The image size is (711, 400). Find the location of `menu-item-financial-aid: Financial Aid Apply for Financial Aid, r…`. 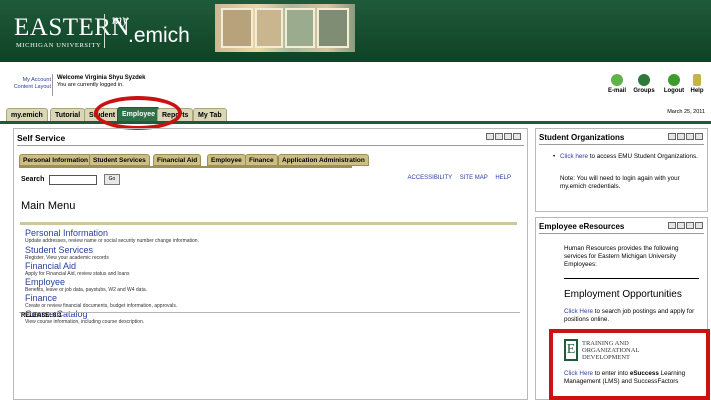

menu-item-financial-aid: Financial Aid Apply for Financial Aid, r… is located at coordinates (77, 269).